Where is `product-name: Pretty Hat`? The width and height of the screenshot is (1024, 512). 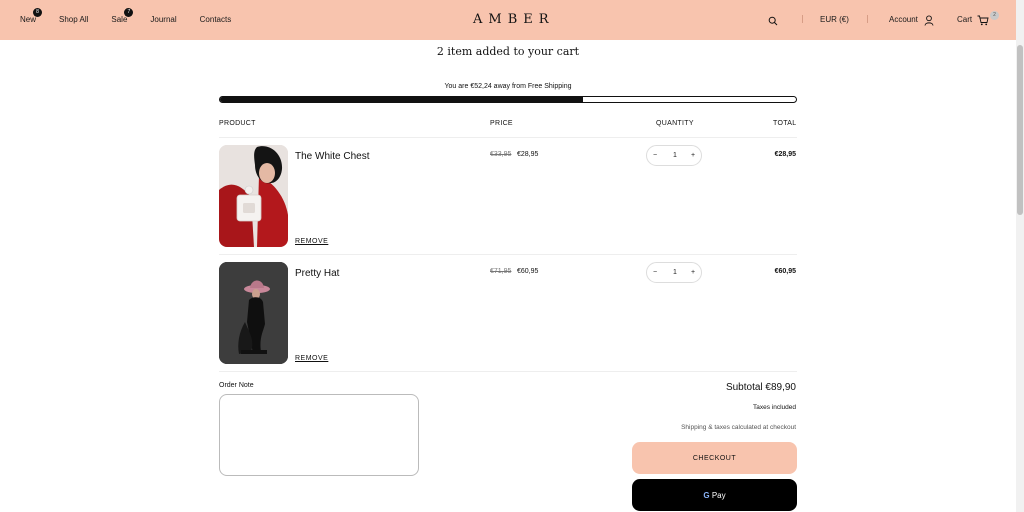
product-name: Pretty Hat is located at coordinates (317, 273).